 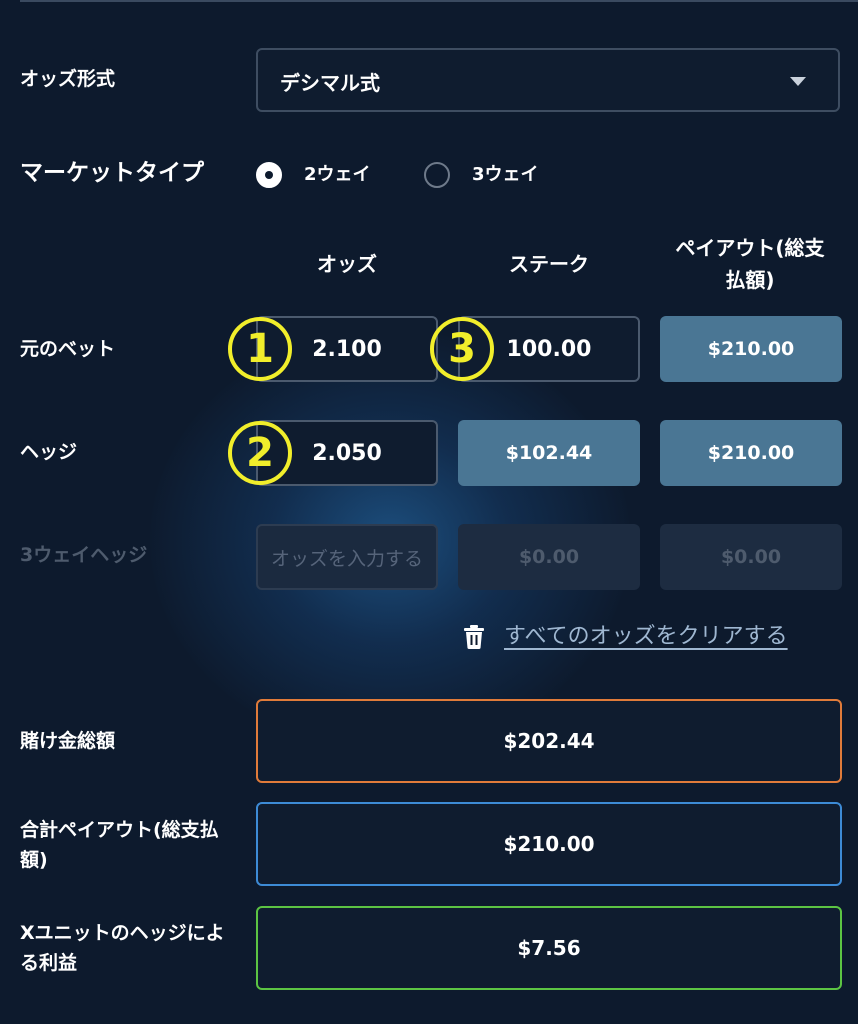 I want to click on row-label-original-bet: 元のベット, so click(x=68, y=349).